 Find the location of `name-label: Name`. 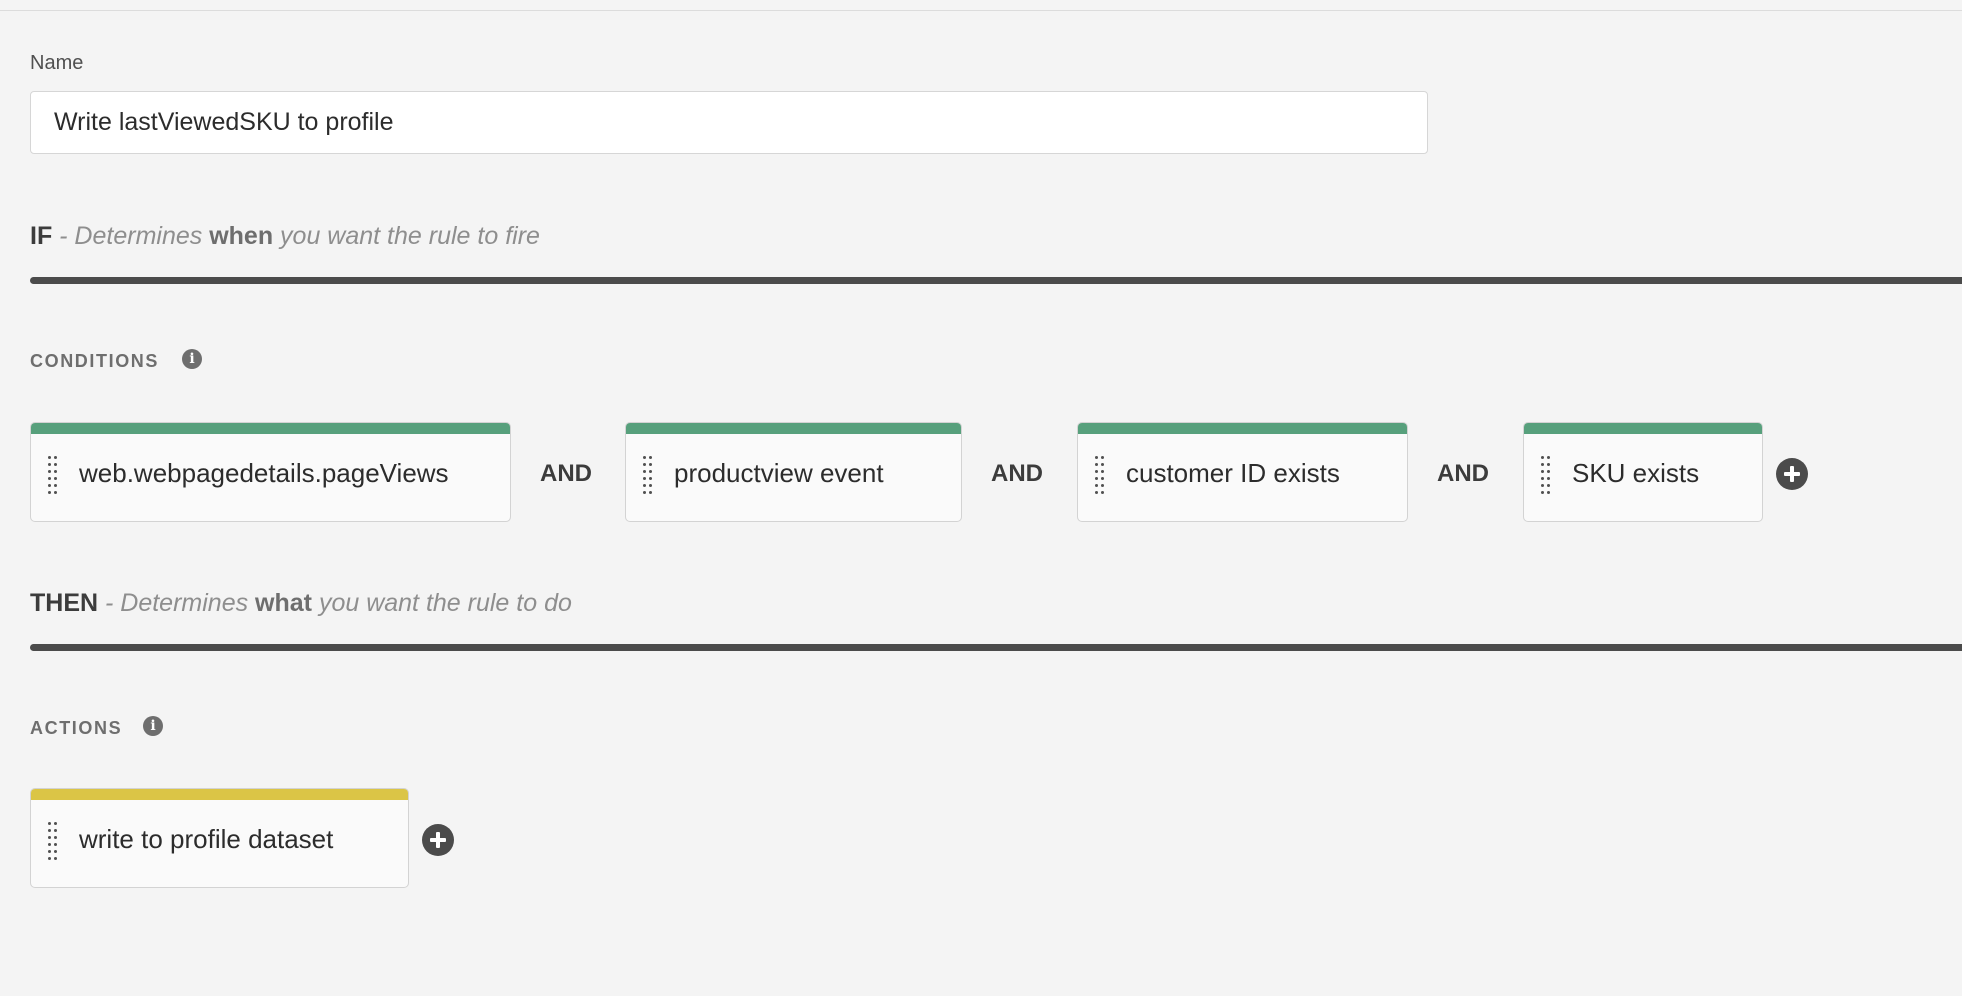

name-label: Name is located at coordinates (57, 63).